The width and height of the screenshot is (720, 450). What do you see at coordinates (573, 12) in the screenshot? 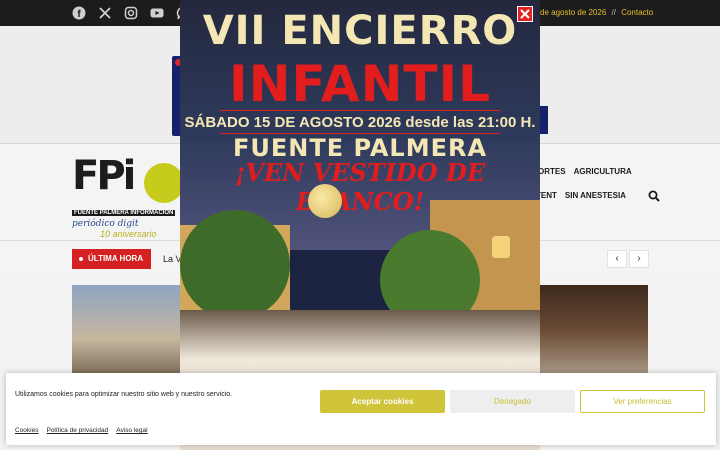
I see `current-date: de agosto de 2026` at bounding box center [573, 12].